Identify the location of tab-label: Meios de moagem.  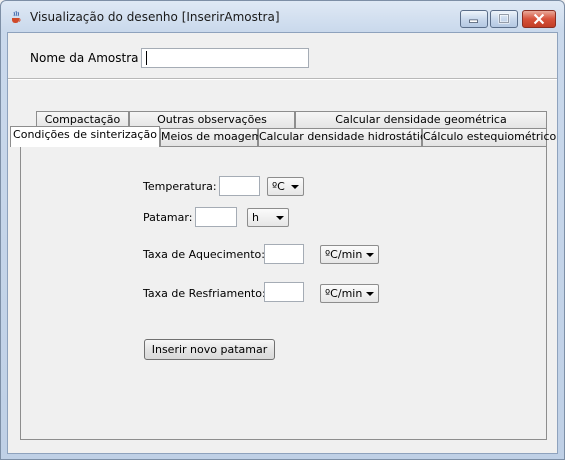
(212, 136).